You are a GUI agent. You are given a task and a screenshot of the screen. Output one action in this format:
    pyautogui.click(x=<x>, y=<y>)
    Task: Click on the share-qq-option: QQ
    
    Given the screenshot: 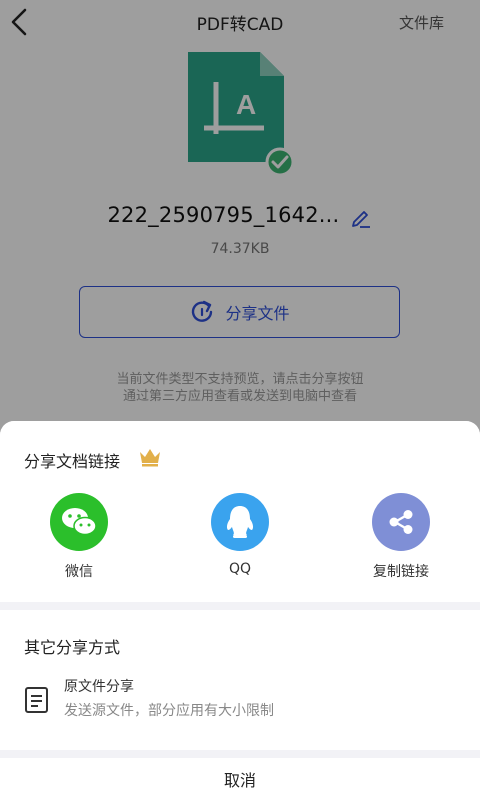 What is the action you would take?
    pyautogui.click(x=240, y=538)
    